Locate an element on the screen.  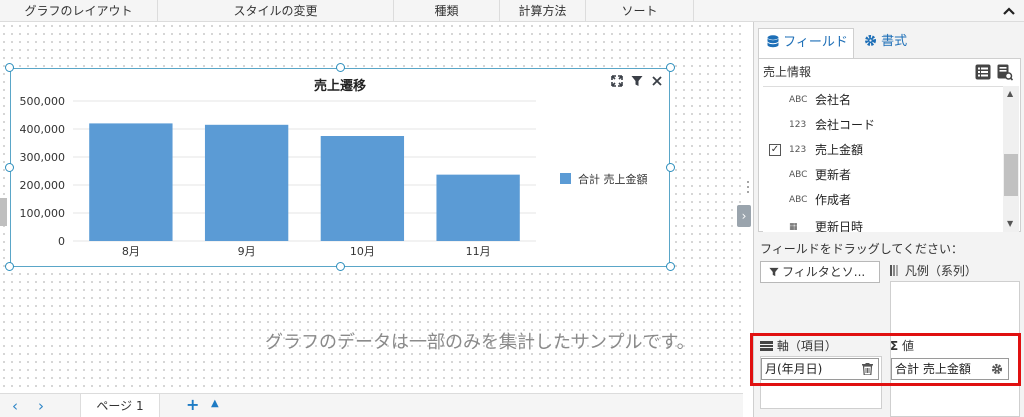
next-page-icon: › is located at coordinates (41, 406).